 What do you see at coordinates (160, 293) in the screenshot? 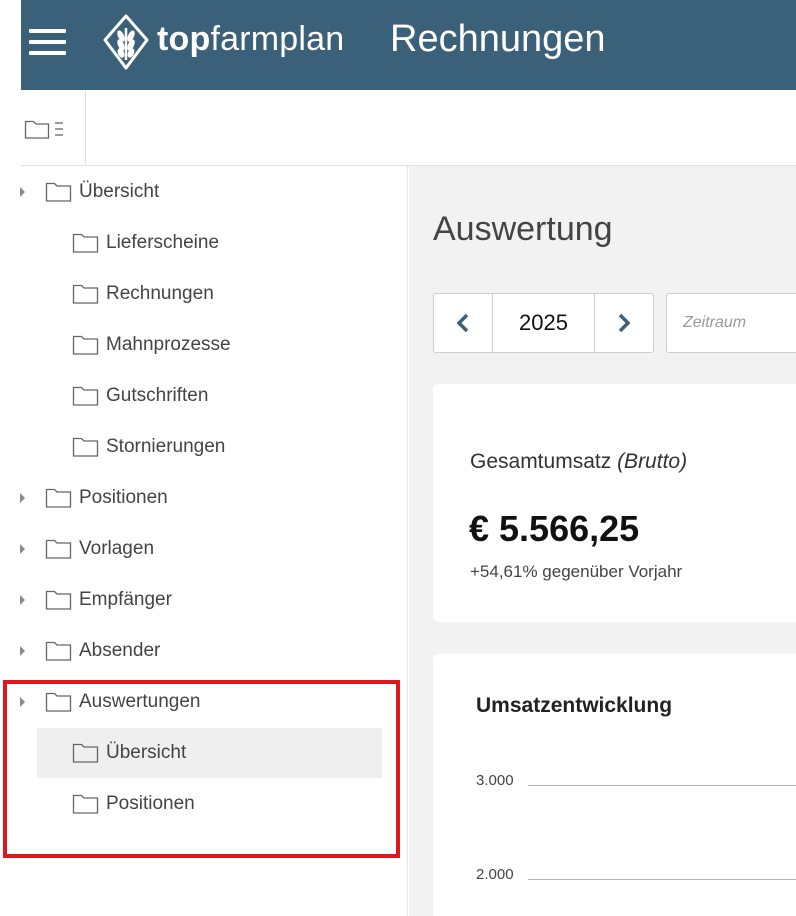
I see `sidebar-item-label: Rechnungen` at bounding box center [160, 293].